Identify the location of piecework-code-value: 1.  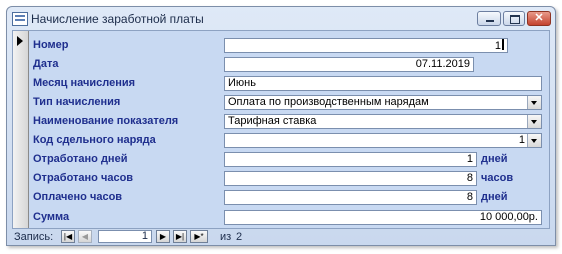
(521, 140).